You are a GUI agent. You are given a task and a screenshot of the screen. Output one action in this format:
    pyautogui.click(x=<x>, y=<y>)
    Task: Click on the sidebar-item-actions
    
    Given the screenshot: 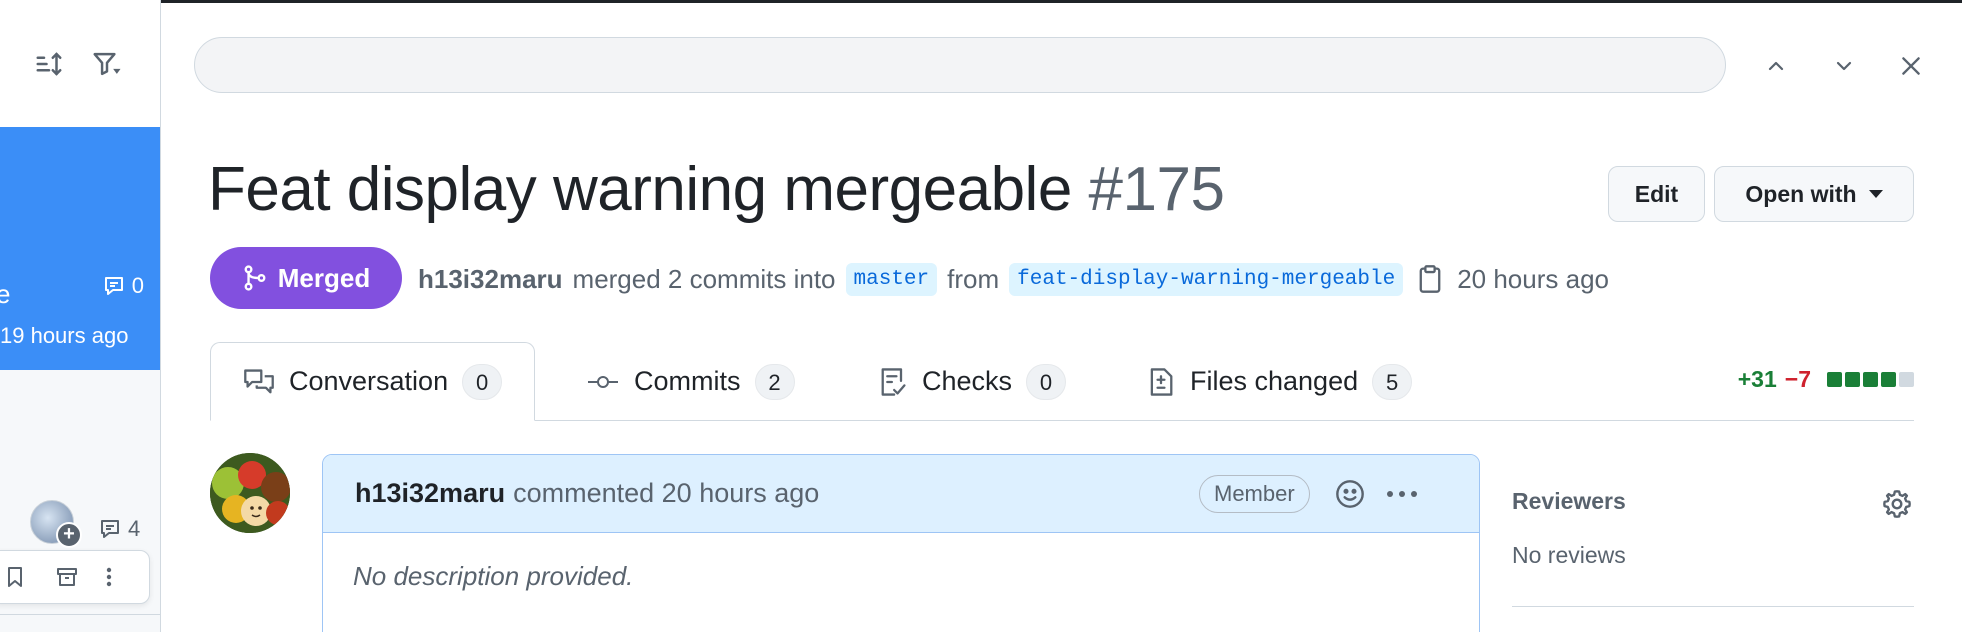 What is the action you would take?
    pyautogui.click(x=75, y=577)
    